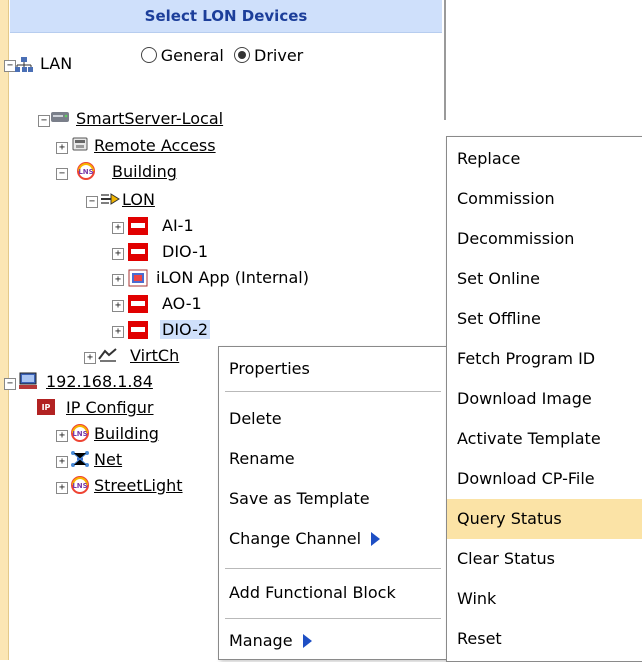 This screenshot has height=662, width=642. I want to click on tree-node-lon: LON, so click(138, 200).